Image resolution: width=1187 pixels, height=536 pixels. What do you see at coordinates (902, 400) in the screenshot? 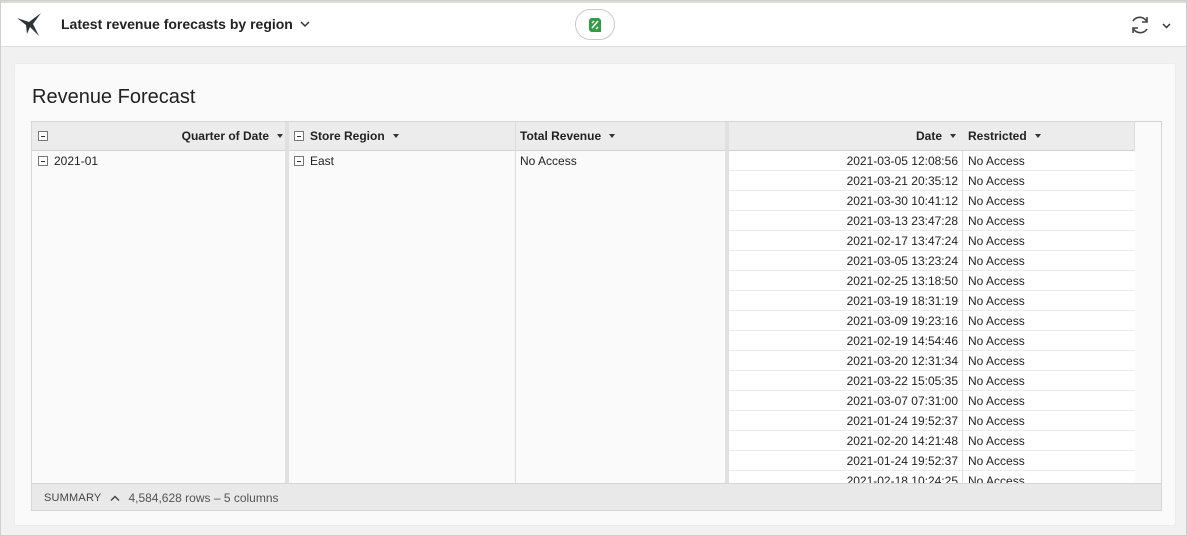
I see `date-cell: 2021-03-07 07:31:00` at bounding box center [902, 400].